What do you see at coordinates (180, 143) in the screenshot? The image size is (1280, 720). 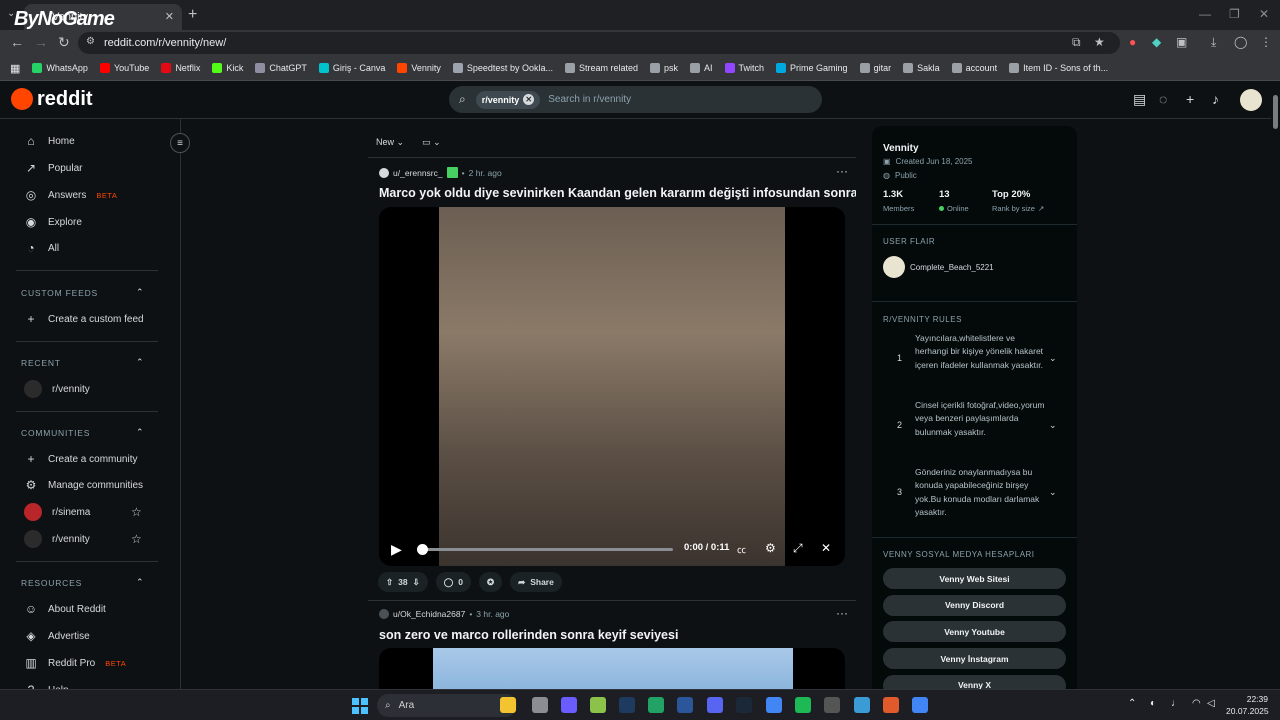 I see `sidebar-collapse-icon: ≡` at bounding box center [180, 143].